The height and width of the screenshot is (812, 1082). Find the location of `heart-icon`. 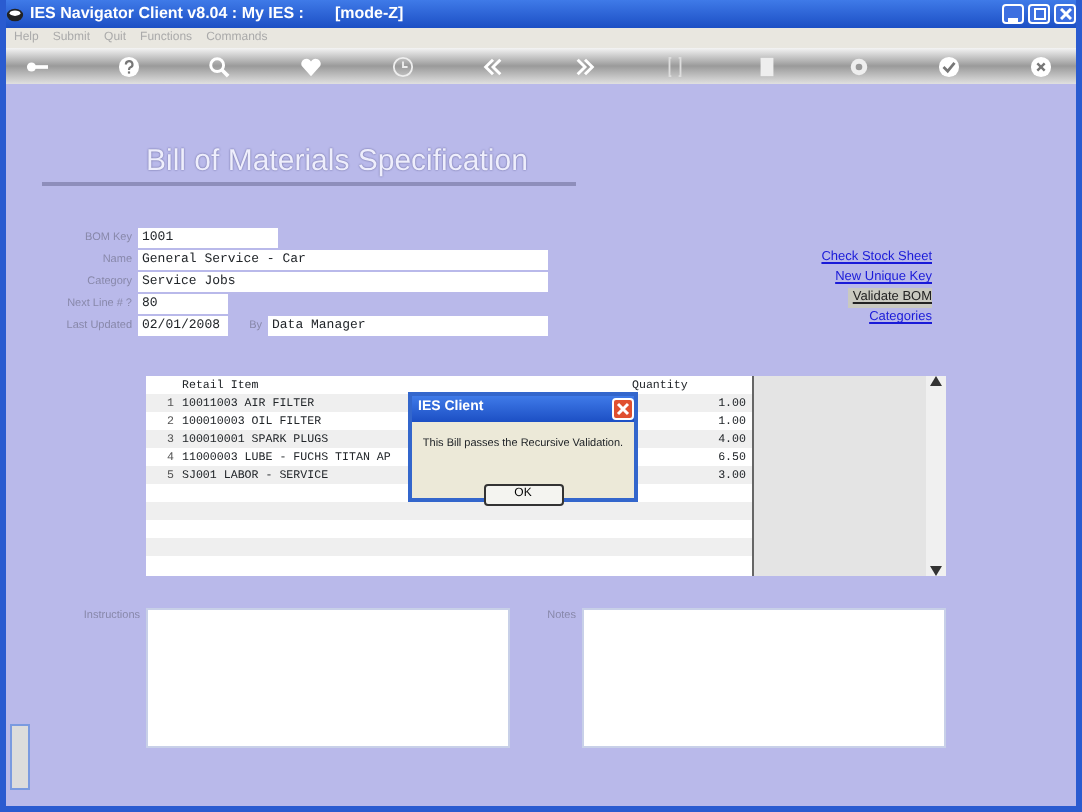

heart-icon is located at coordinates (310, 66).